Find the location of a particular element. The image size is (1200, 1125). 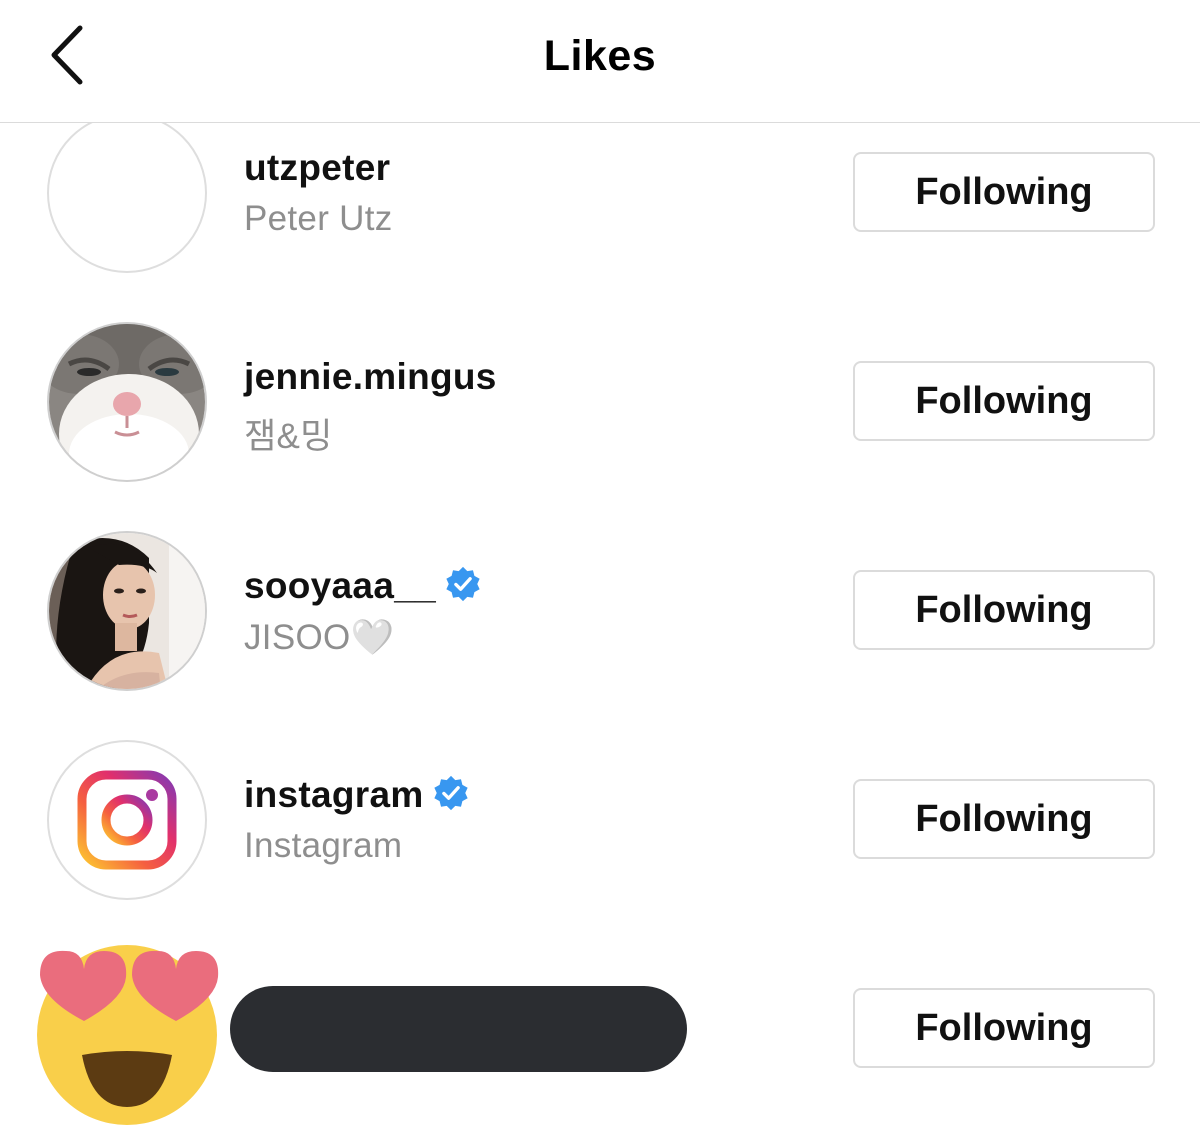

full-name: Instagram is located at coordinates (323, 845).